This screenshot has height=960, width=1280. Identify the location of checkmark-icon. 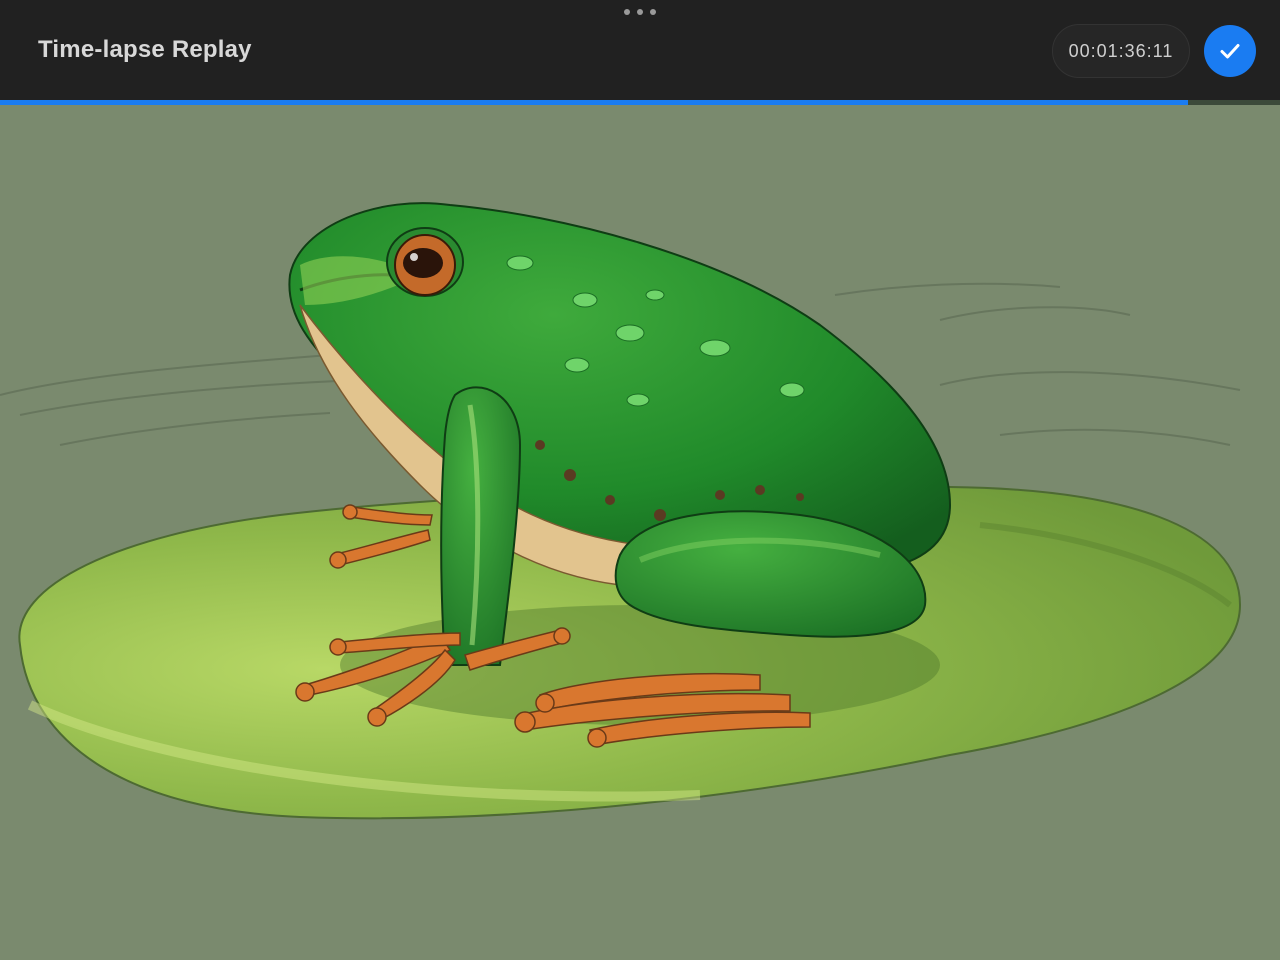
(1230, 51).